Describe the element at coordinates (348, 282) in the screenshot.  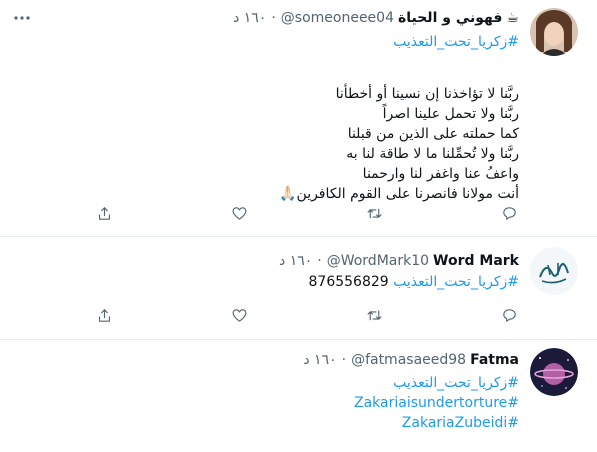
I see `tweet-number: 876556829` at that location.